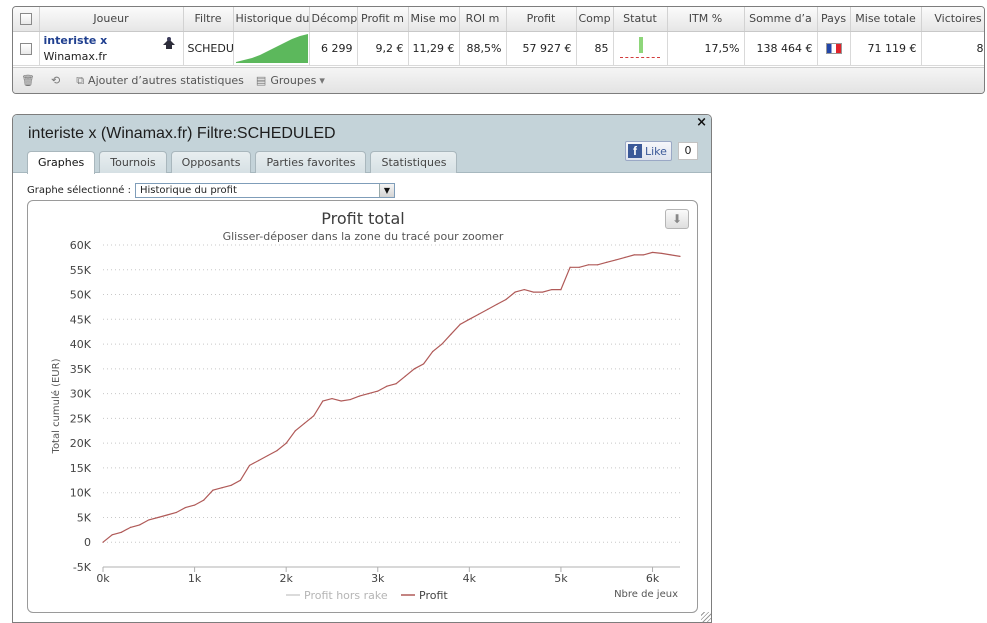 This screenshot has width=987, height=623. What do you see at coordinates (261, 80) in the screenshot?
I see `groups-icon: ▤` at bounding box center [261, 80].